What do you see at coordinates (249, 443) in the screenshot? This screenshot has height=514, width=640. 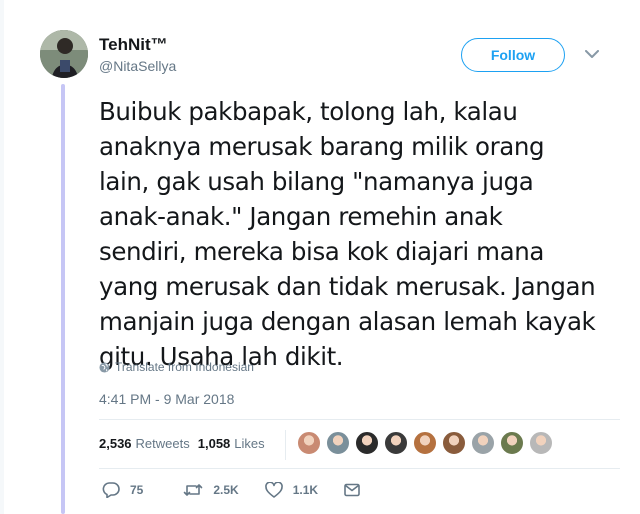 I see `likes-label: Likes` at bounding box center [249, 443].